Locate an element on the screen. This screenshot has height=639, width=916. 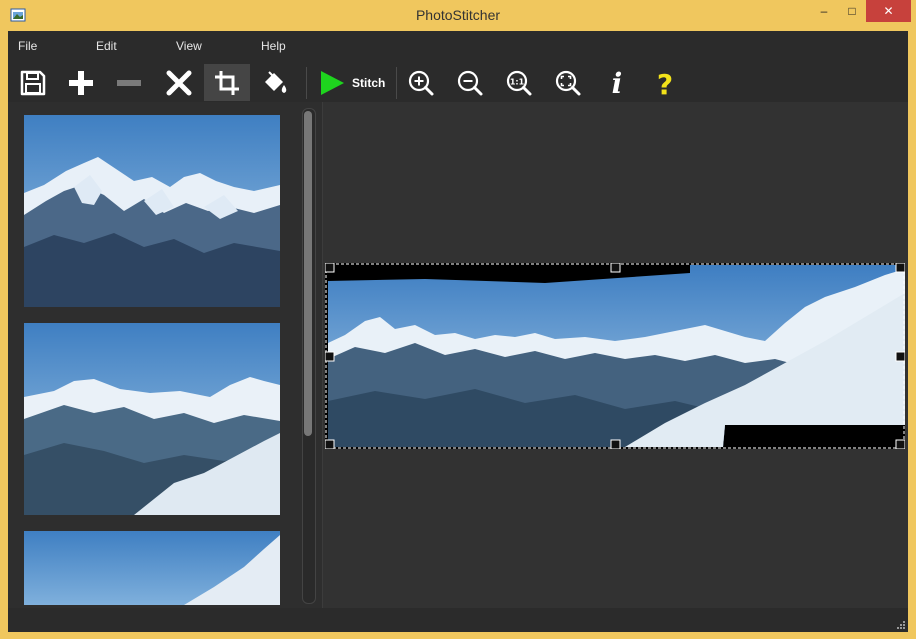
menu-edit: Edit is located at coordinates (106, 46).